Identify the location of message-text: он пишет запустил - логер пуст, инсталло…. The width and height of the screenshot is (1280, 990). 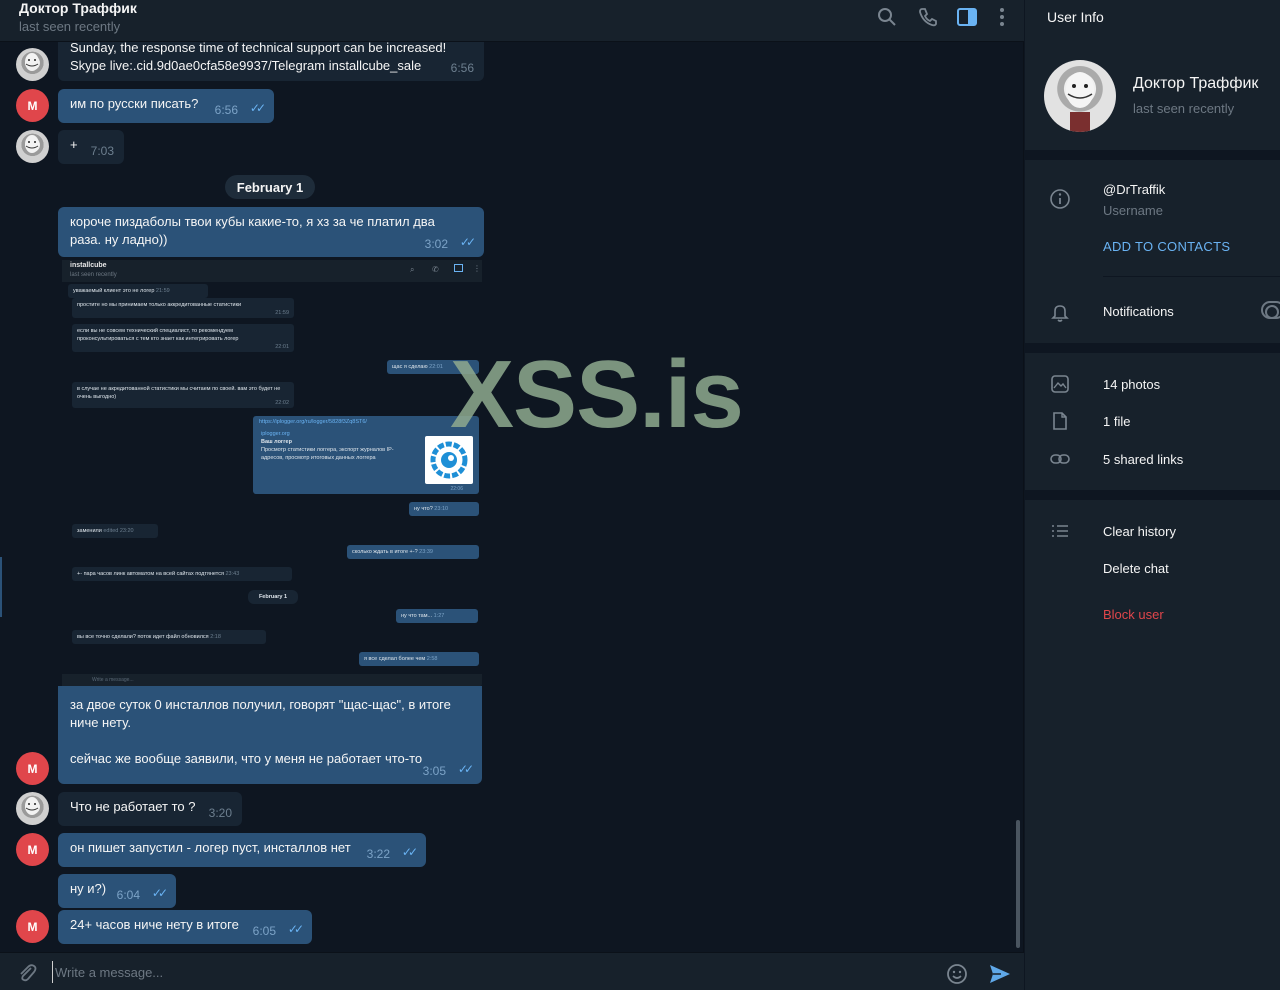
(210, 847).